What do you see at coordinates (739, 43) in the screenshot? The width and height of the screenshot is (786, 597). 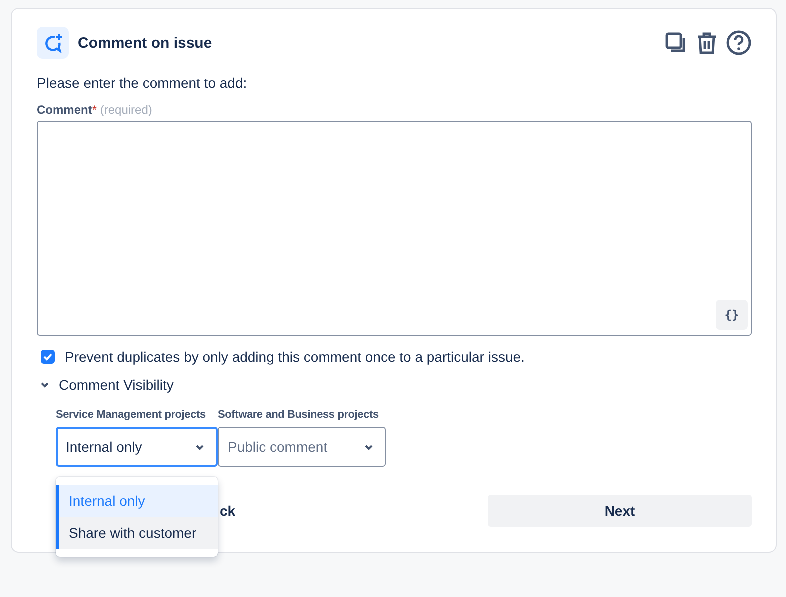 I see `help-icon` at bounding box center [739, 43].